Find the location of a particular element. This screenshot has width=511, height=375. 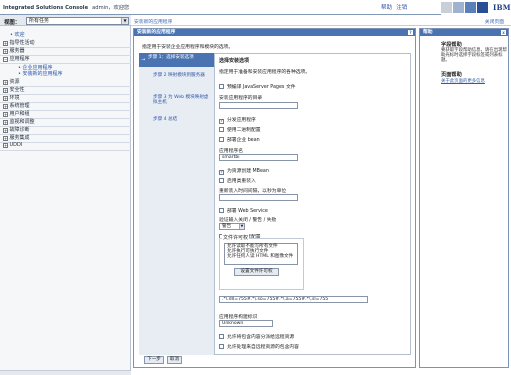

next-button: 下一步 is located at coordinates (154, 360).